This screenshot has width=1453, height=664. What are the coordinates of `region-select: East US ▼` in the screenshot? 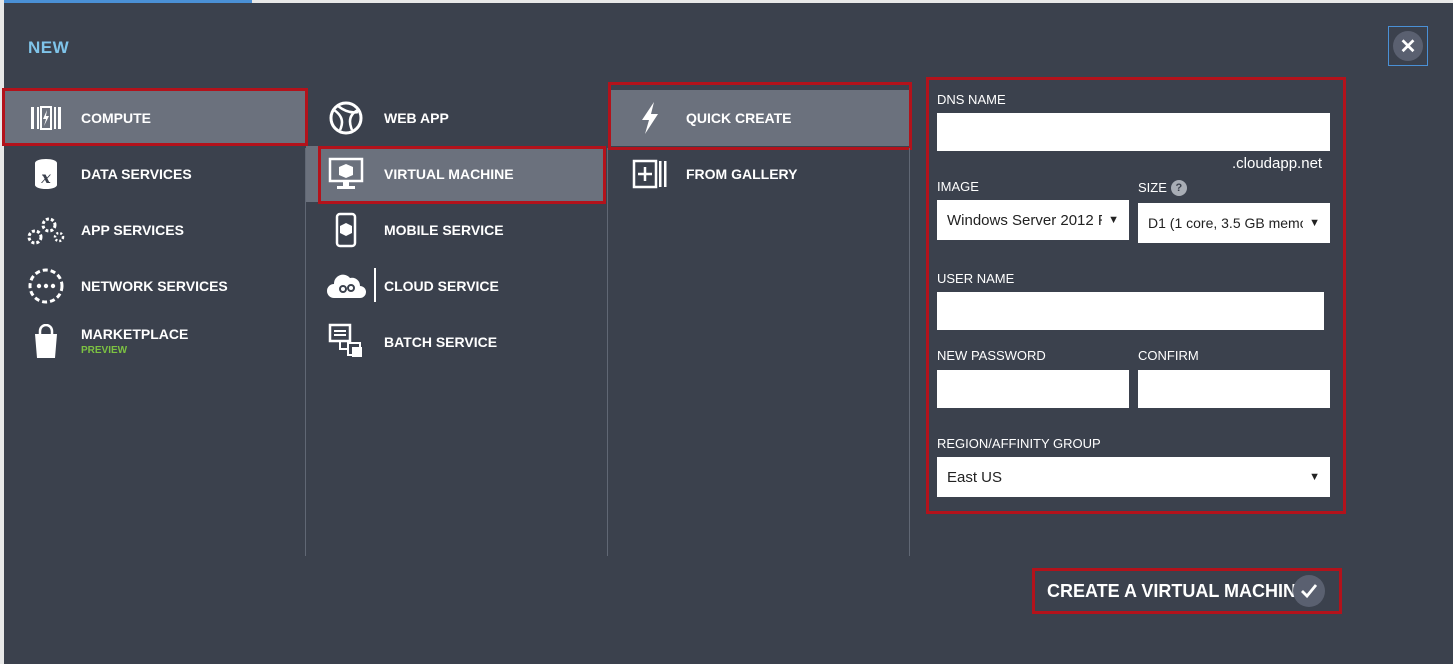 It's located at (1133, 477).